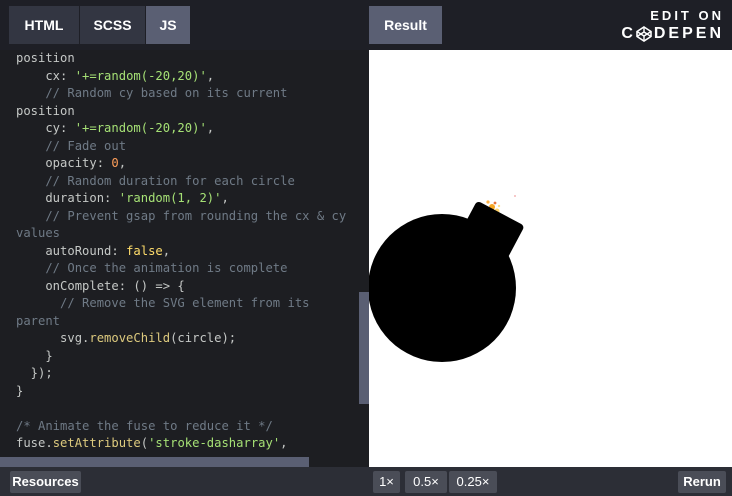  I want to click on vertical-scrollbar, so click(364, 348).